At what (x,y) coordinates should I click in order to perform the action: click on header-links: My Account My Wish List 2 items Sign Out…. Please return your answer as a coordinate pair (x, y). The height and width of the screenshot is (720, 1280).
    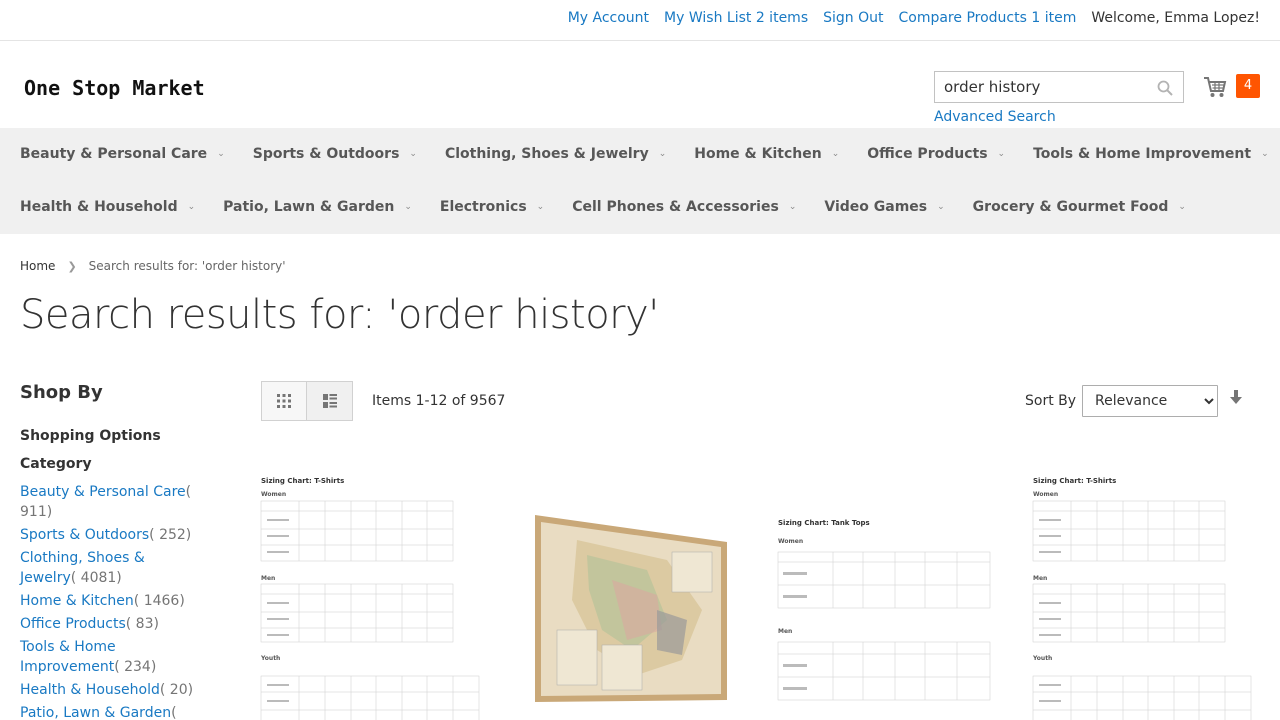
    Looking at the image, I should click on (906, 18).